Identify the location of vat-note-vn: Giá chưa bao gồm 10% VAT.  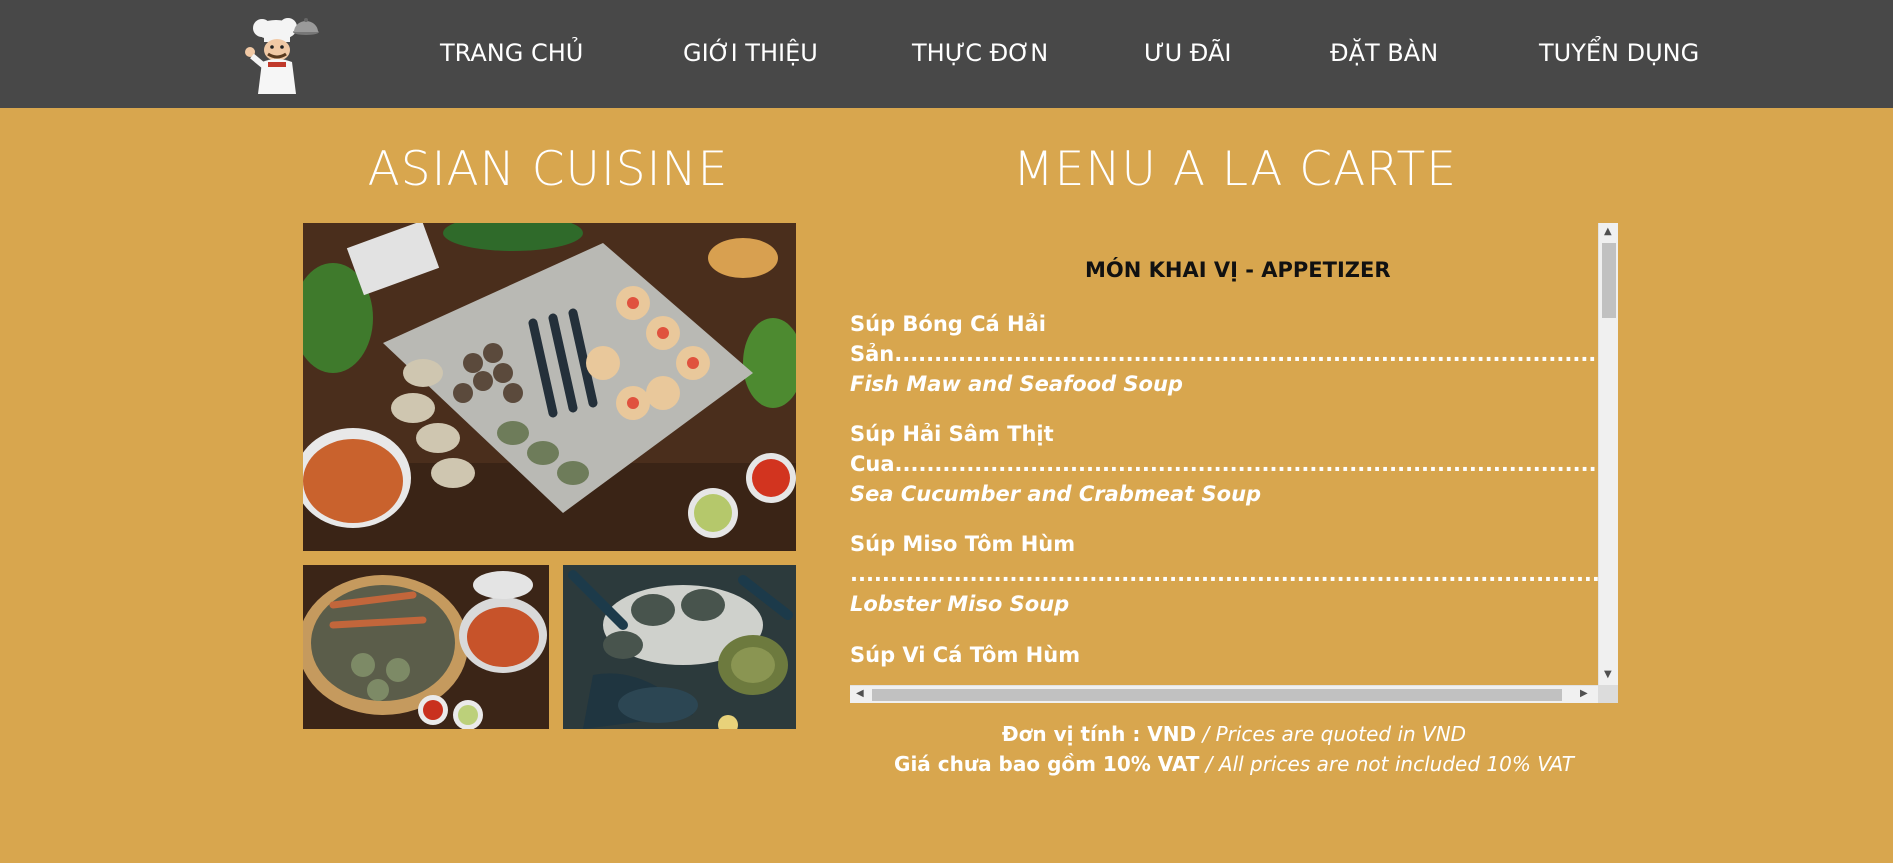
(1047, 764).